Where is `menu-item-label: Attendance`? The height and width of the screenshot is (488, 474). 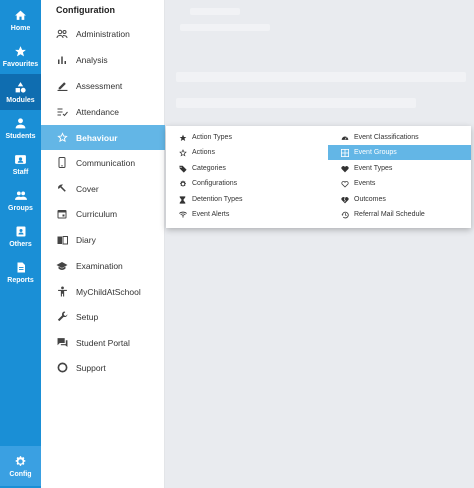
menu-item-label: Attendance is located at coordinates (98, 111).